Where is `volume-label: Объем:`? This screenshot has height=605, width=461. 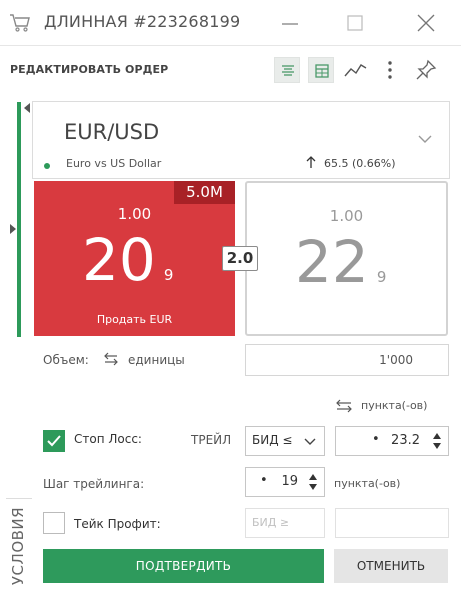
volume-label: Объем: is located at coordinates (66, 360).